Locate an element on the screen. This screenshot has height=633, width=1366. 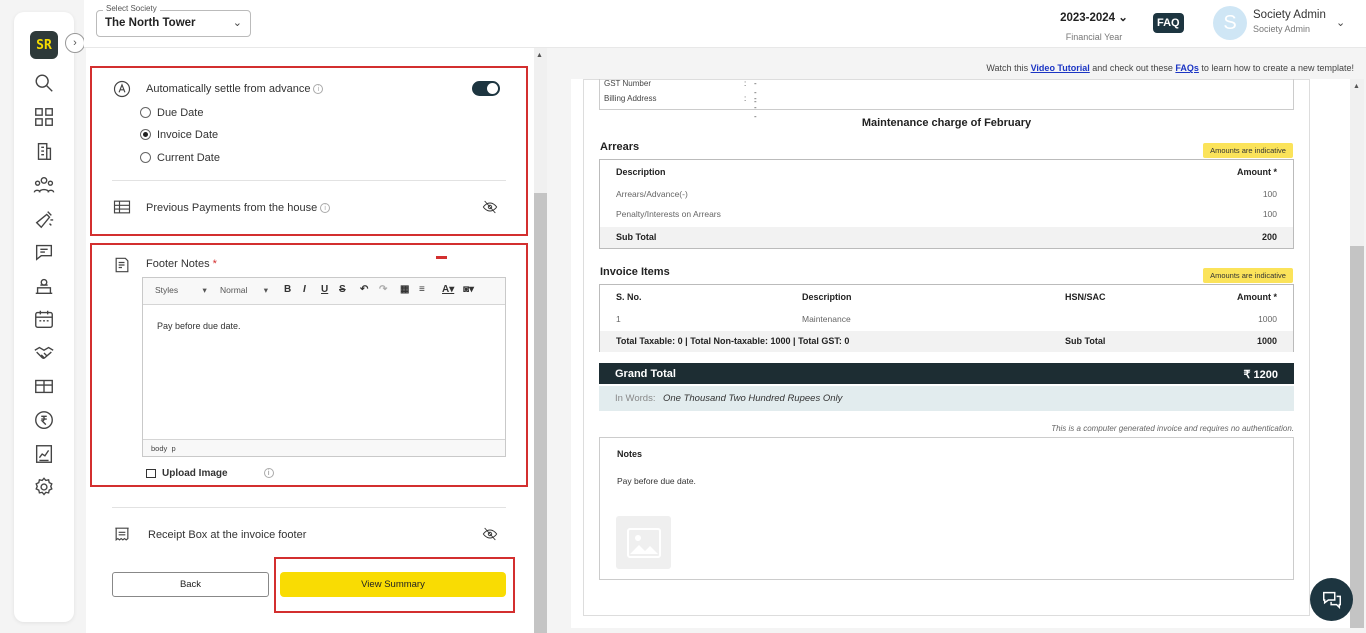
divider is located at coordinates (309, 180).